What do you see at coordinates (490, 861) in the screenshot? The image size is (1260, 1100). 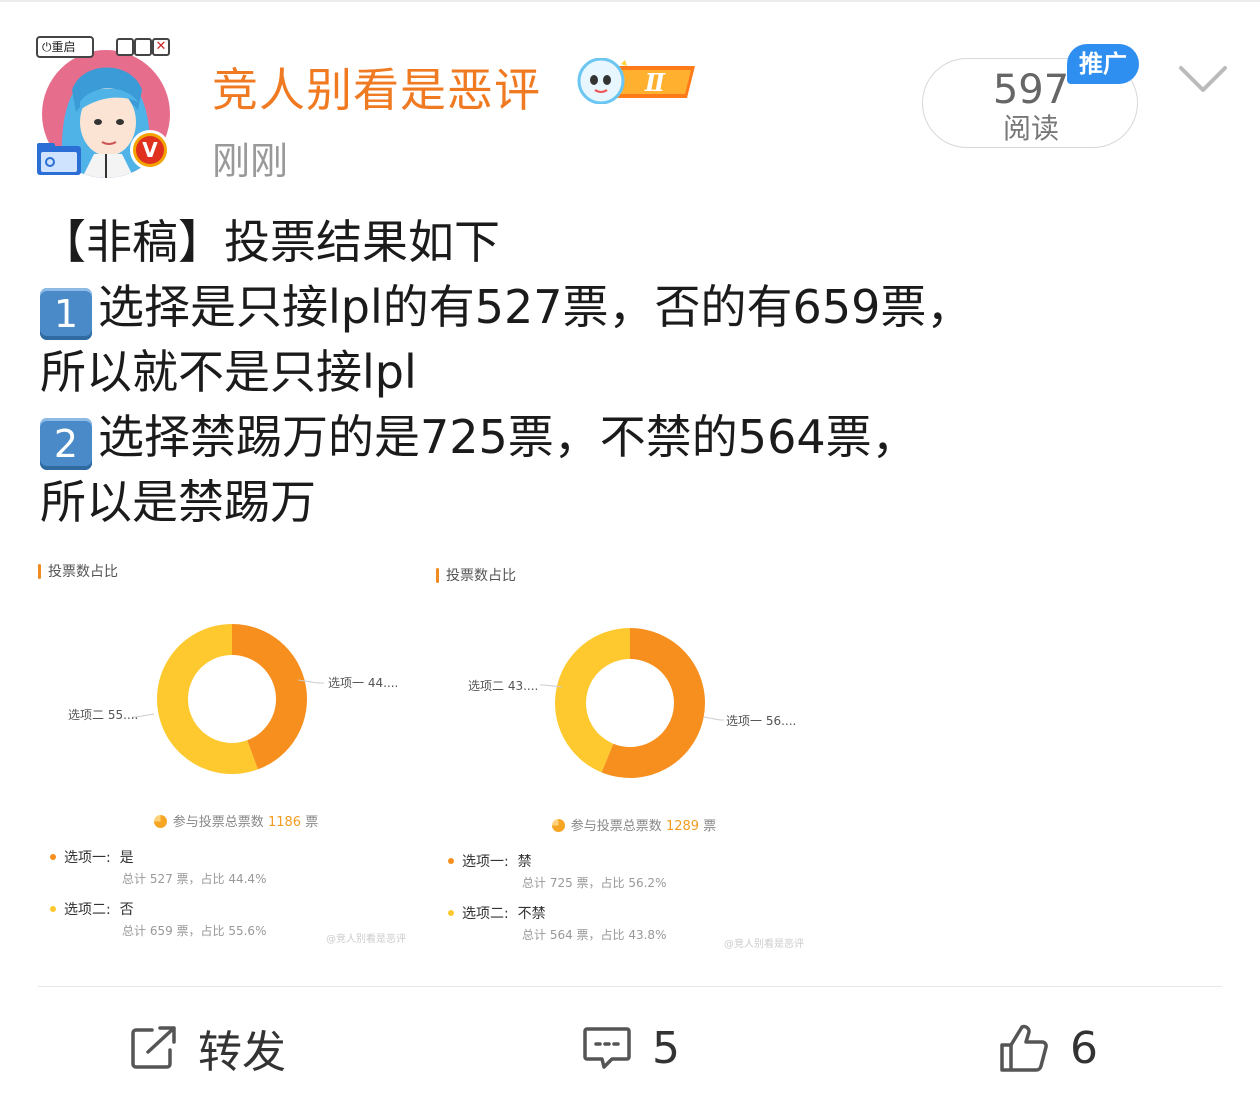 I see `option-one: 选项一: 禁` at bounding box center [490, 861].